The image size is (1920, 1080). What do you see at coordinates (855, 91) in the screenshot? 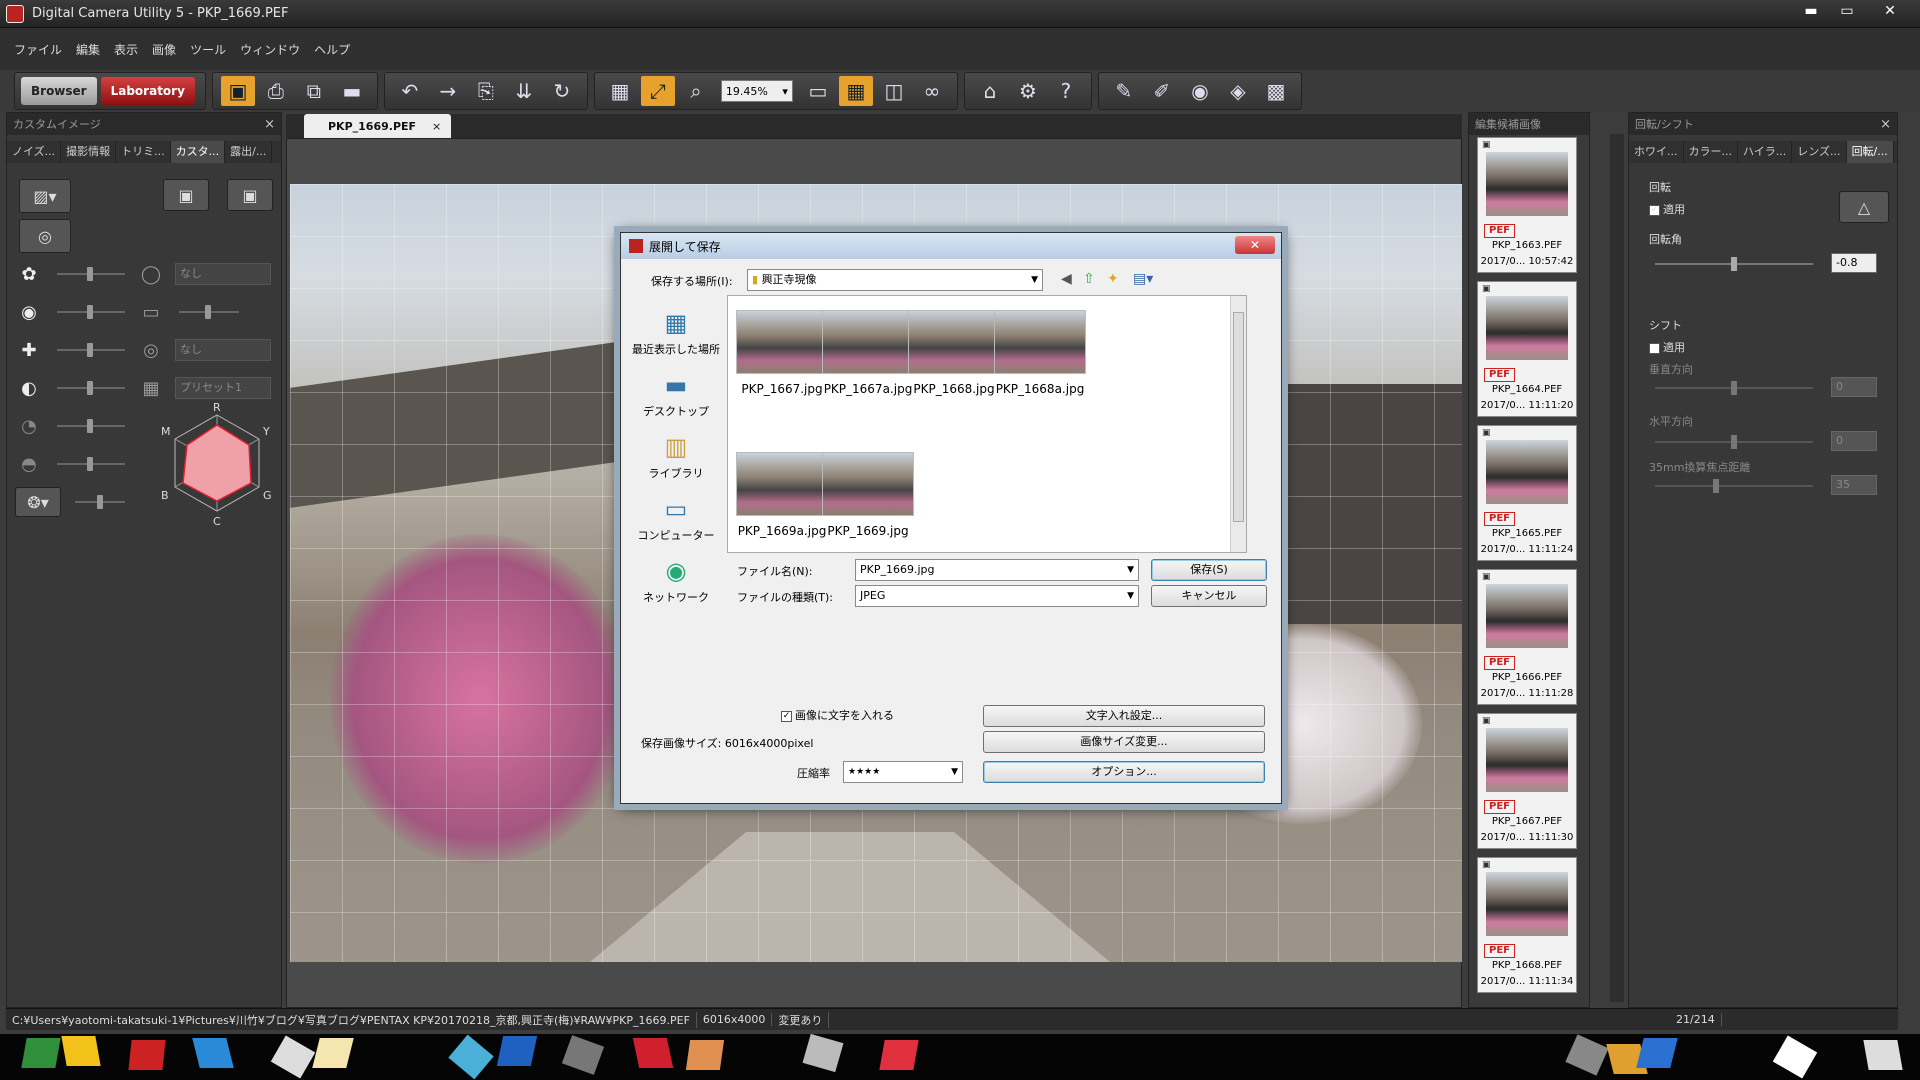
I see `thumbnail-grid-icon: ▦` at bounding box center [855, 91].